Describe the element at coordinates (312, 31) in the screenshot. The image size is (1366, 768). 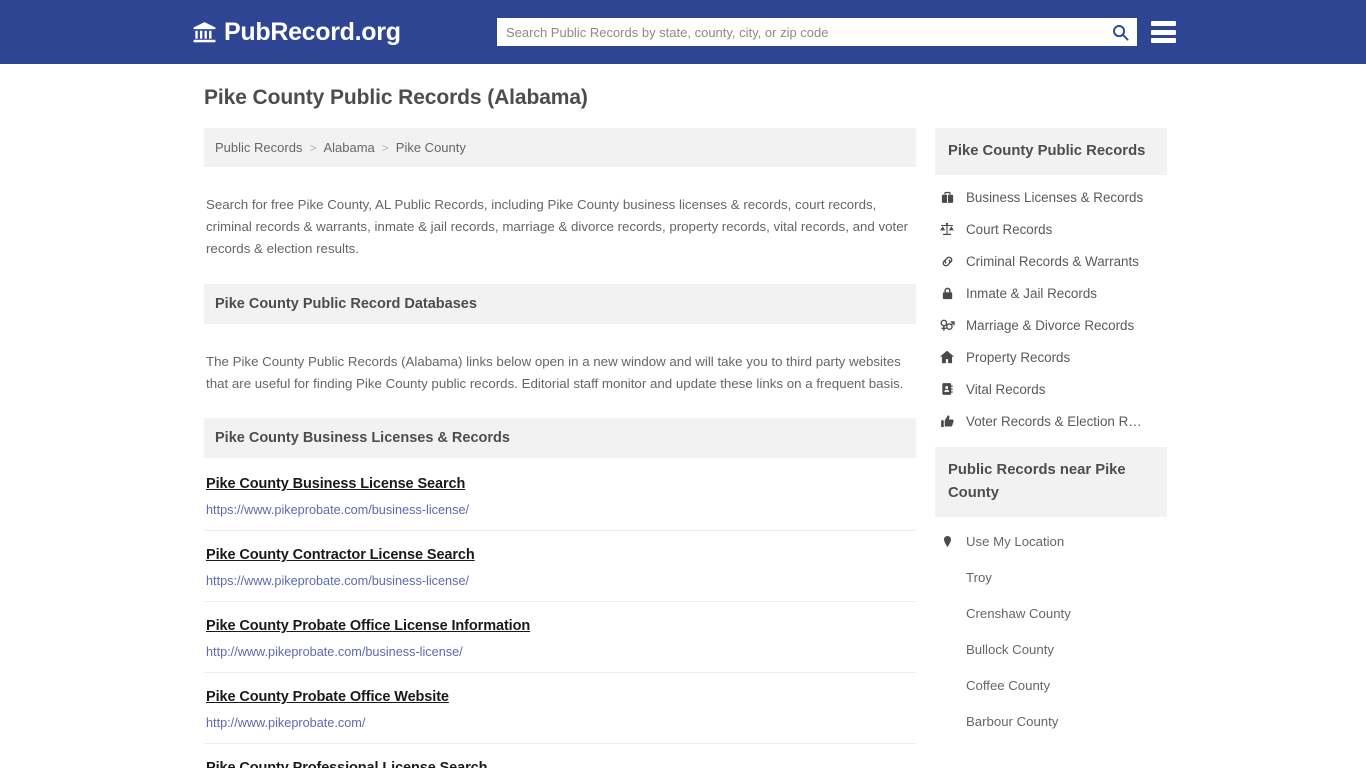
I see `site-name: PubRecord.org` at that location.